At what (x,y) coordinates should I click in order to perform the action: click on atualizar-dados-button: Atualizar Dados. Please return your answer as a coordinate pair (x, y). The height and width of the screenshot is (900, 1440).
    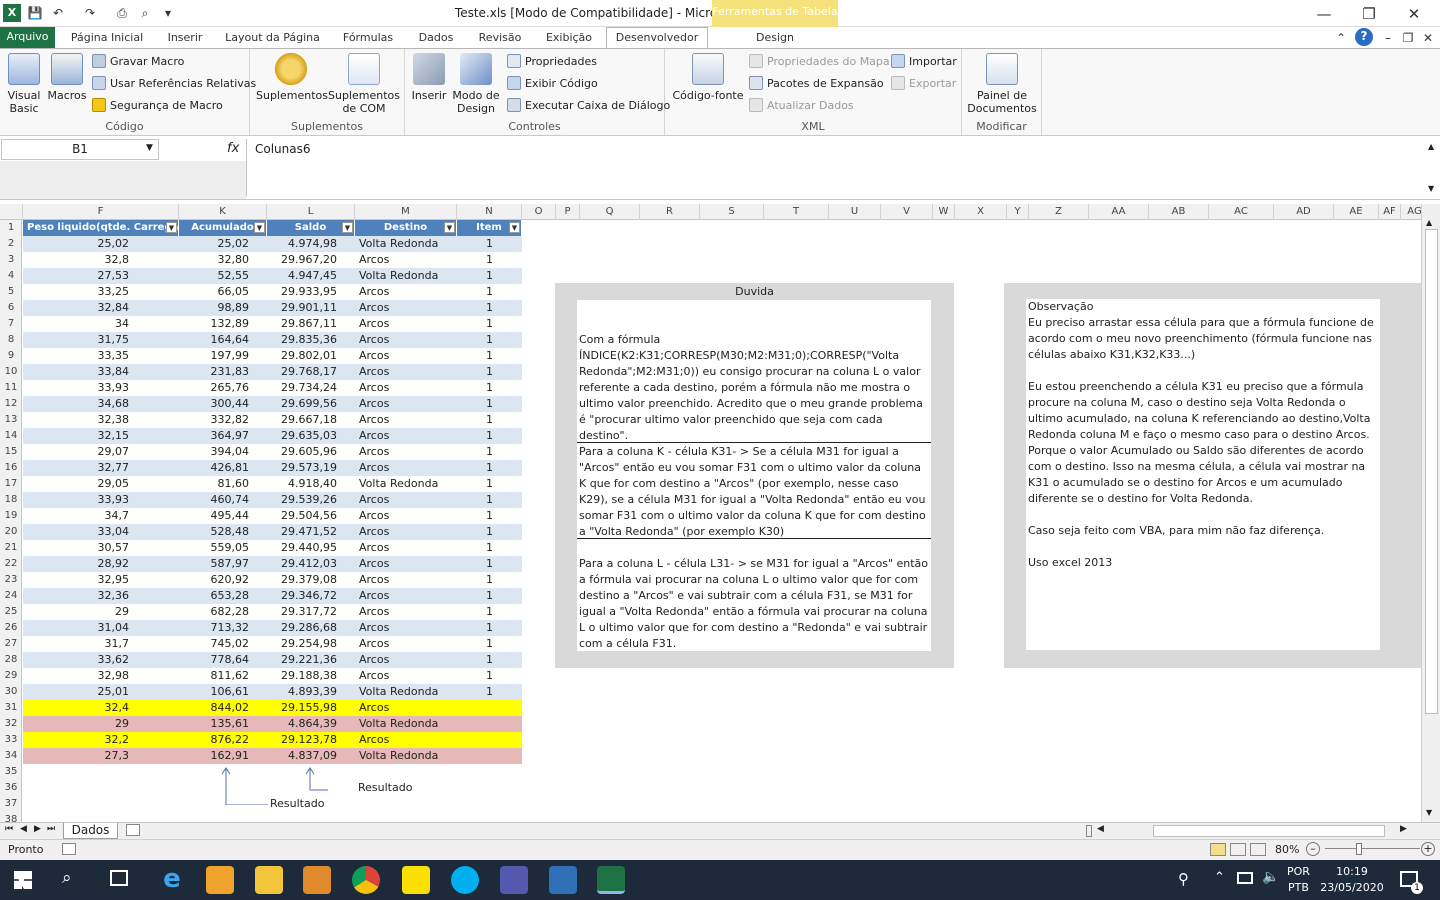
    Looking at the image, I should click on (801, 106).